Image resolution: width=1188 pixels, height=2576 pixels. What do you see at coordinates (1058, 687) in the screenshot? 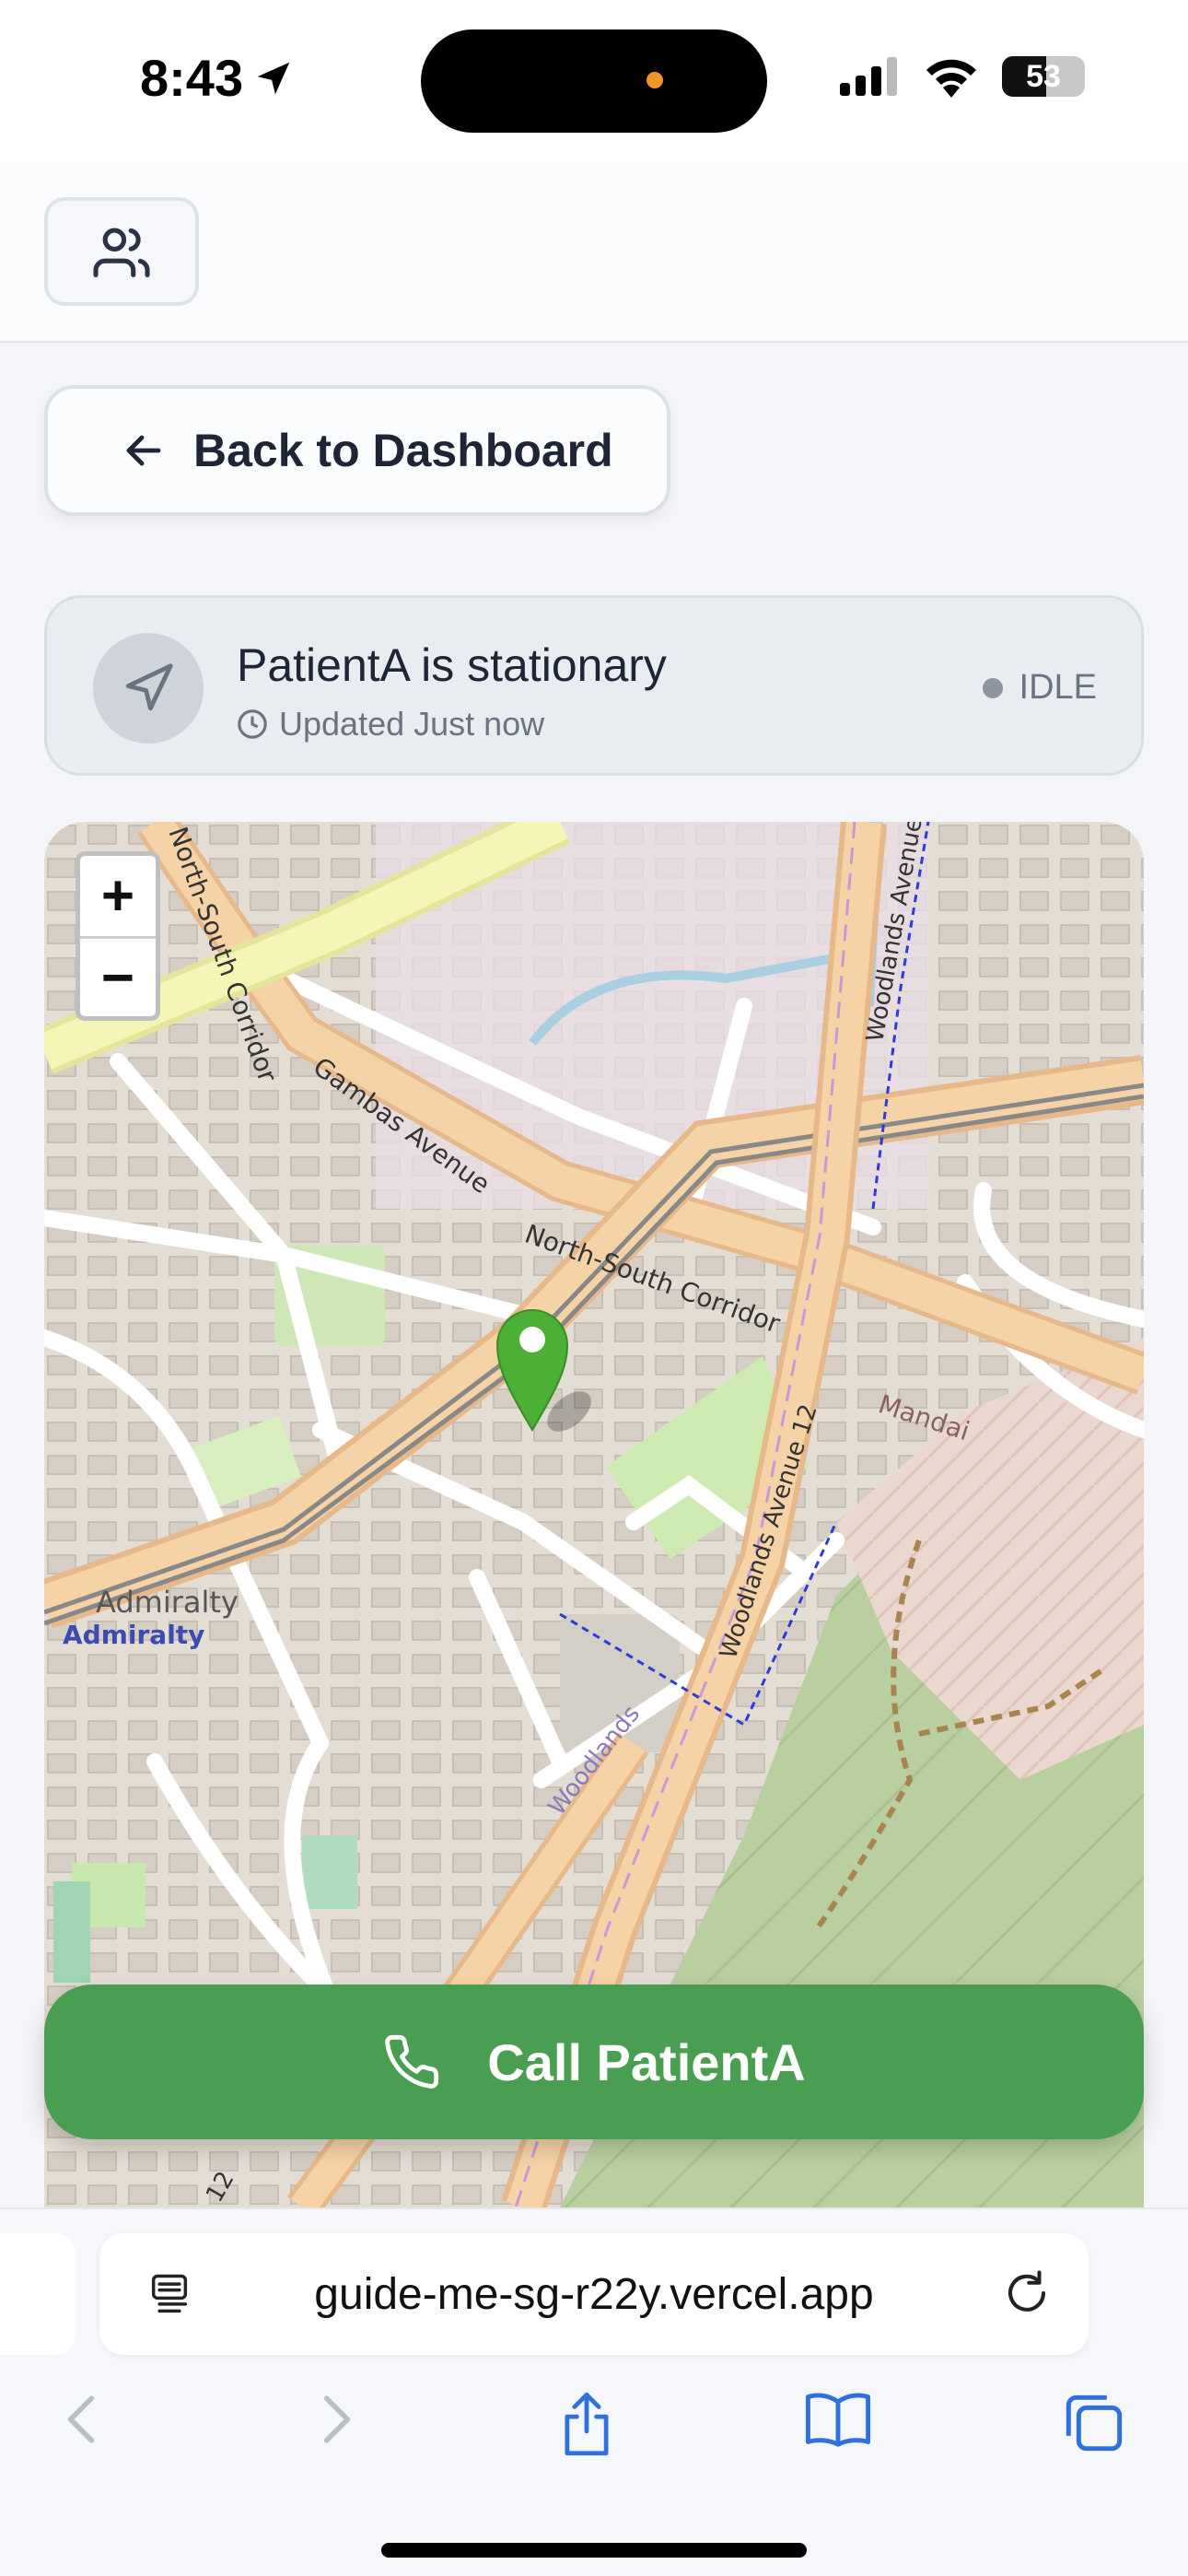
I see `status-badge-label: IDLE` at bounding box center [1058, 687].